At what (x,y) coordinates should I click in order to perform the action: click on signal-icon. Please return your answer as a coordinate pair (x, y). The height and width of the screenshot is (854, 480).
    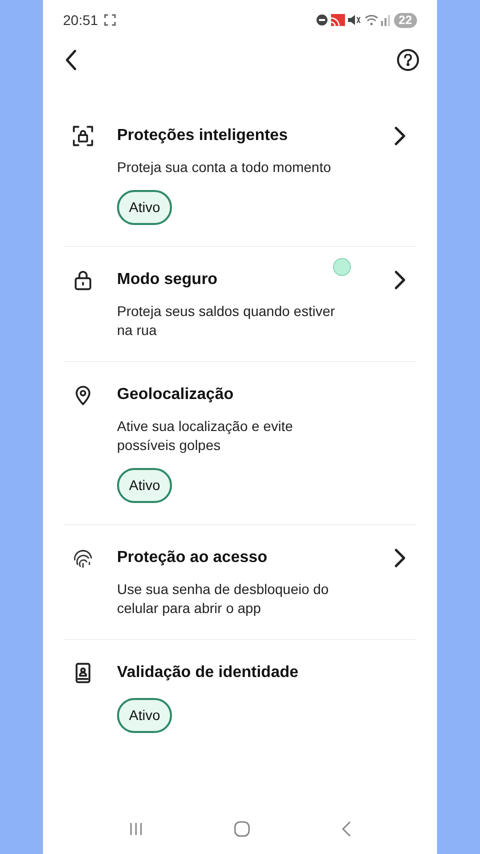
    Looking at the image, I should click on (385, 20).